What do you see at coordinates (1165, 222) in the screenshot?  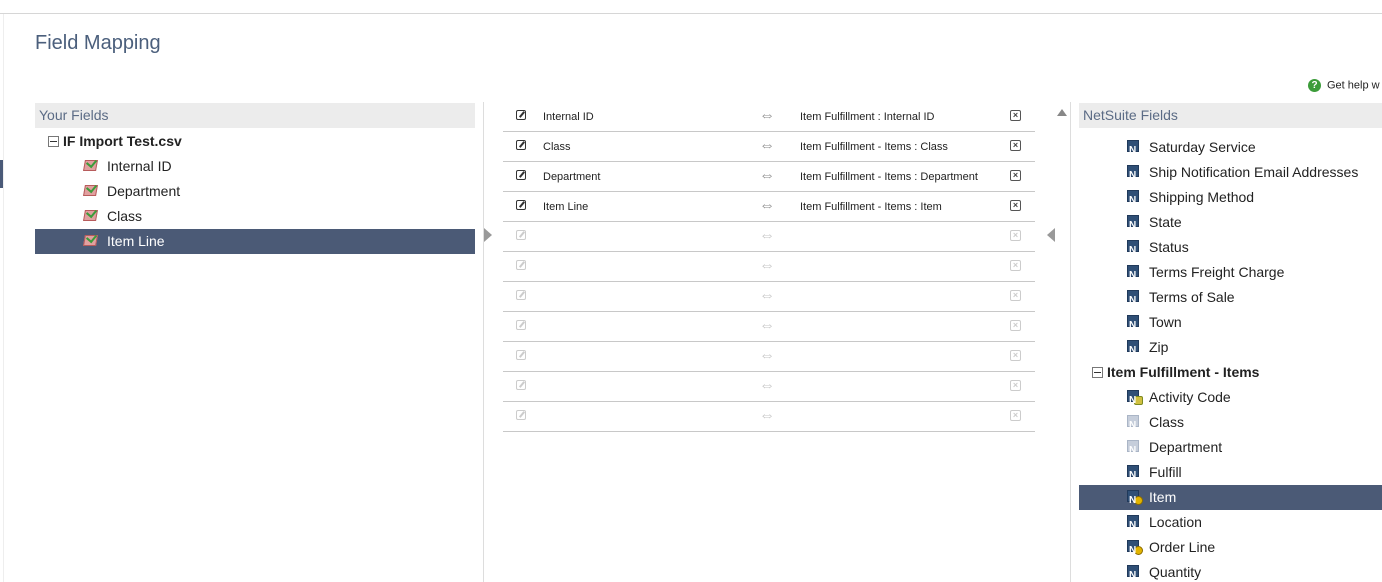 I see `netsuite-field-label: State` at bounding box center [1165, 222].